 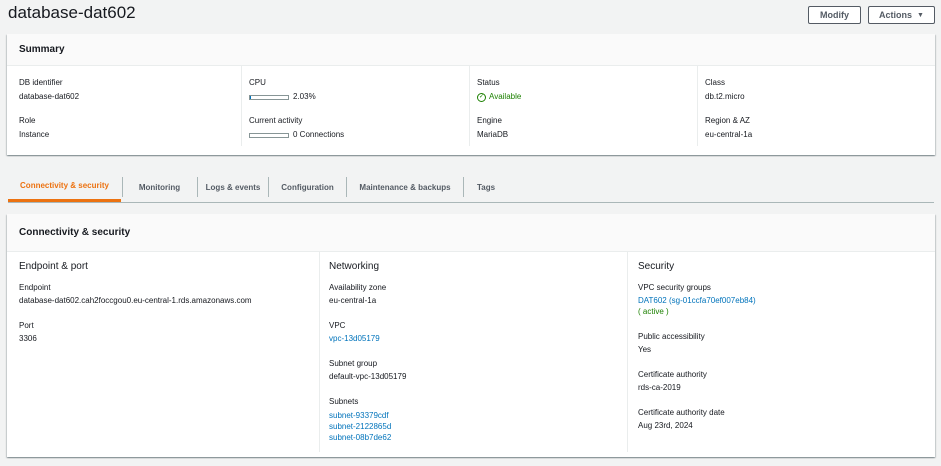 What do you see at coordinates (697, 300) in the screenshot?
I see `security-group-link: DAT602 (sg-01ccfa70ef007eb84)` at bounding box center [697, 300].